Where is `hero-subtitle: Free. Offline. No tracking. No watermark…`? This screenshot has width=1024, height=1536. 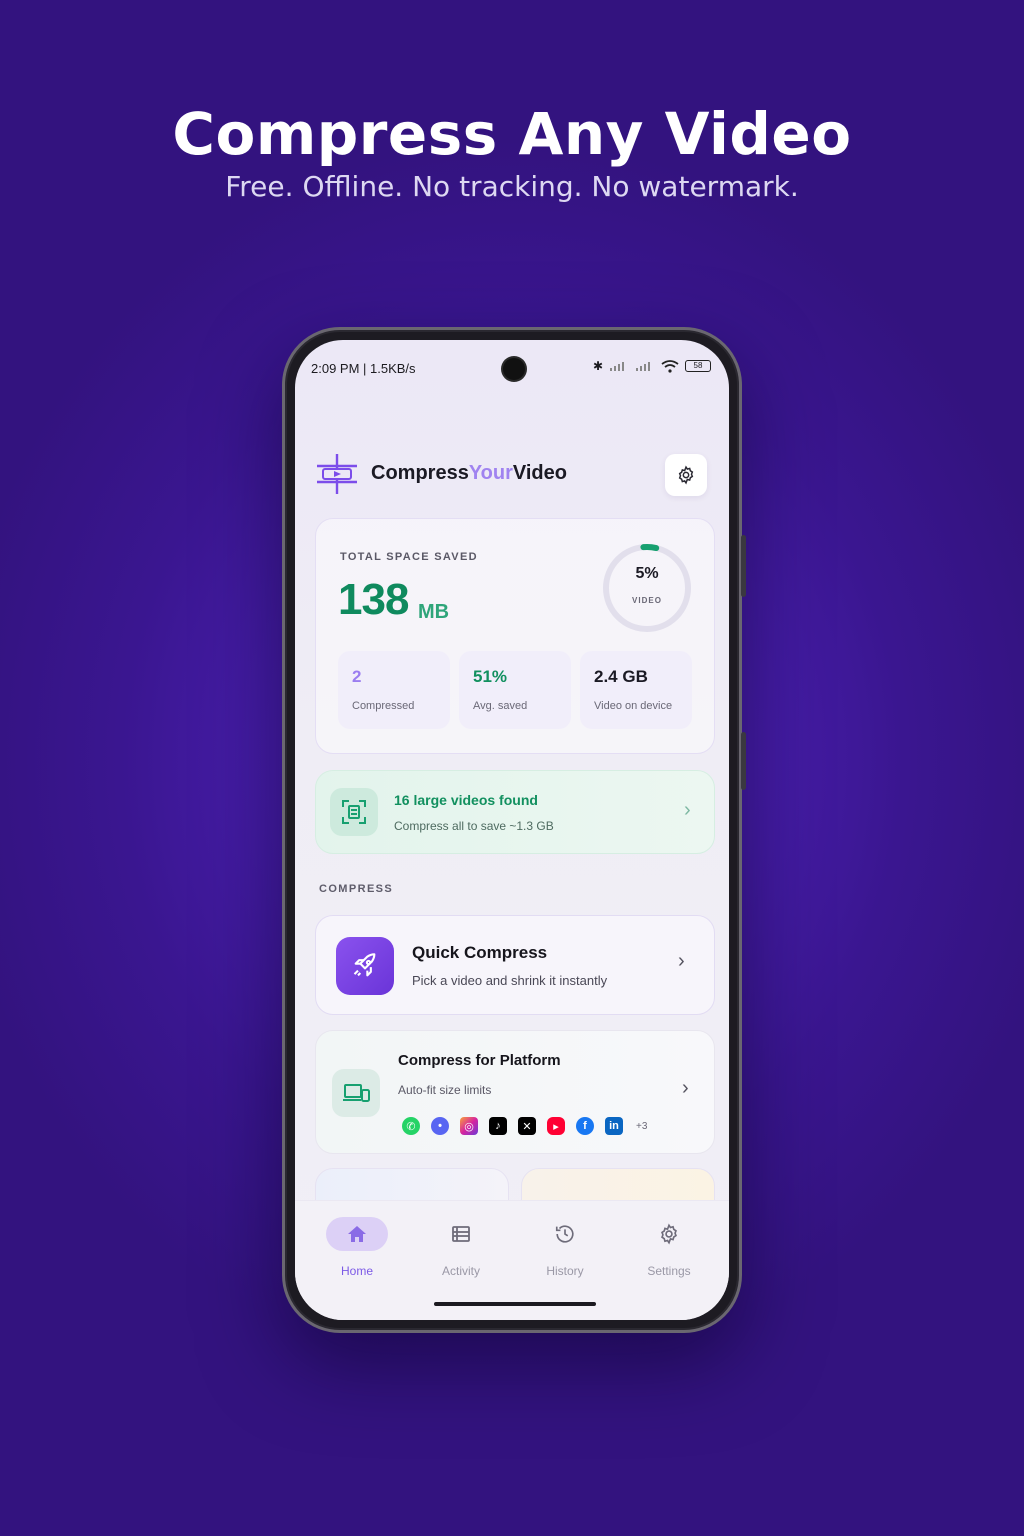 hero-subtitle: Free. Offline. No tracking. No watermark… is located at coordinates (512, 186).